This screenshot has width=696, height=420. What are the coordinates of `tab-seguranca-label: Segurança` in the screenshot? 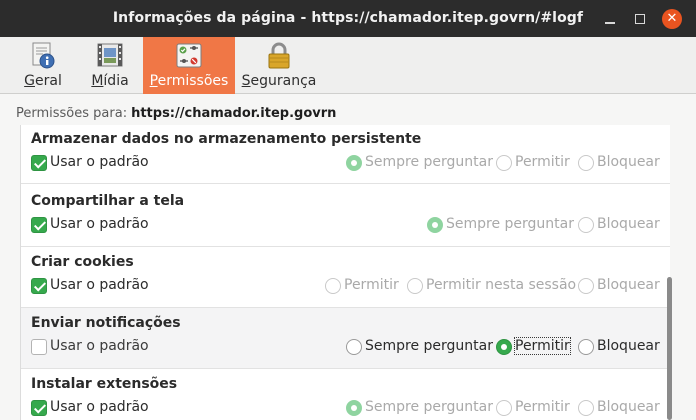 It's located at (279, 81).